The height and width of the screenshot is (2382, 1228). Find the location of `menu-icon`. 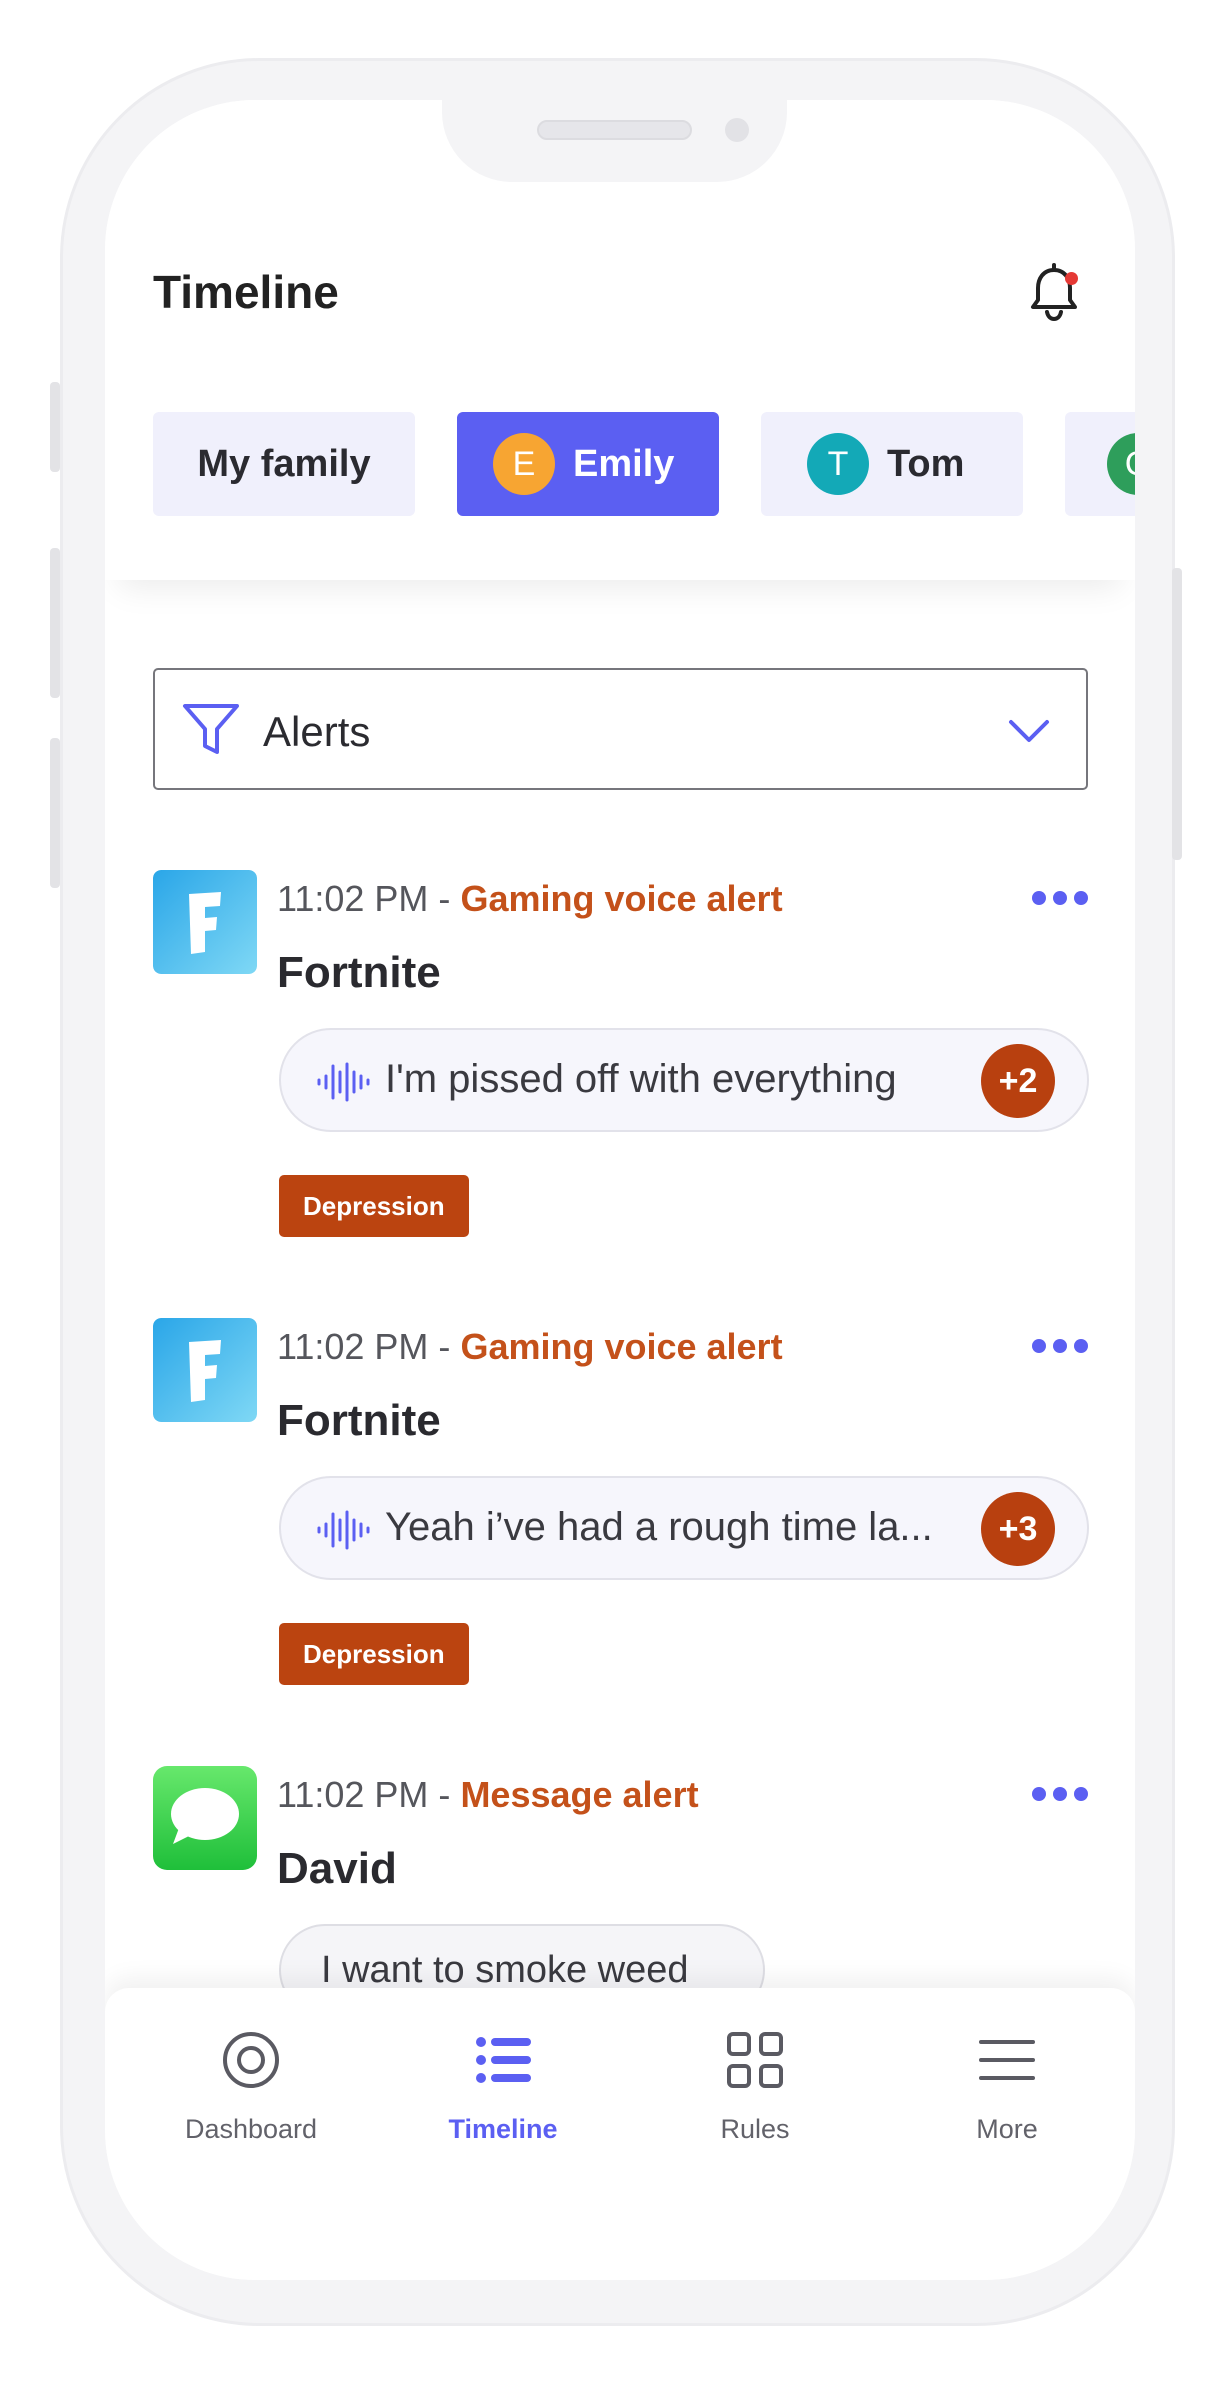

menu-icon is located at coordinates (1007, 2060).